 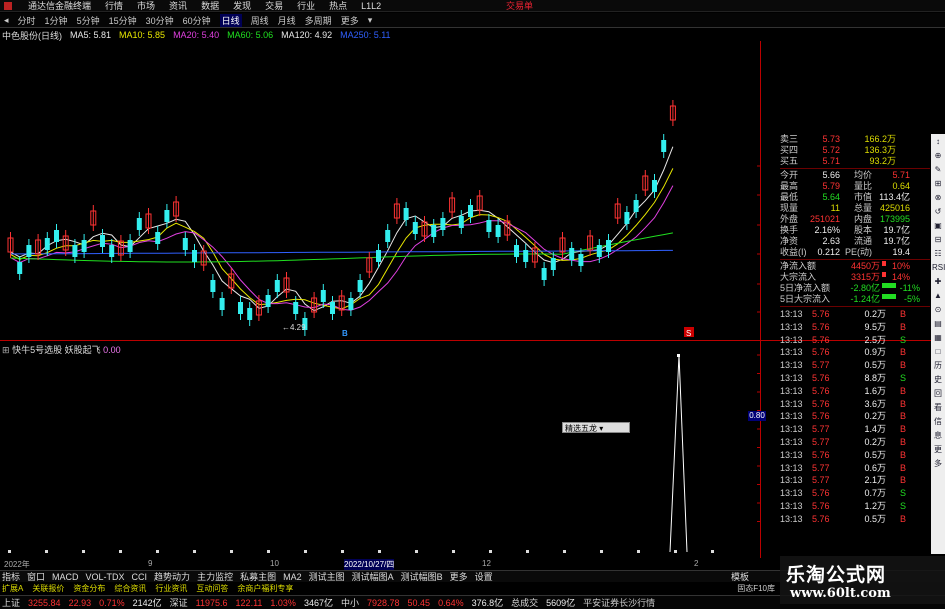 What do you see at coordinates (875, 467) in the screenshot?
I see `tick-volume: 0.6万` at bounding box center [875, 467].